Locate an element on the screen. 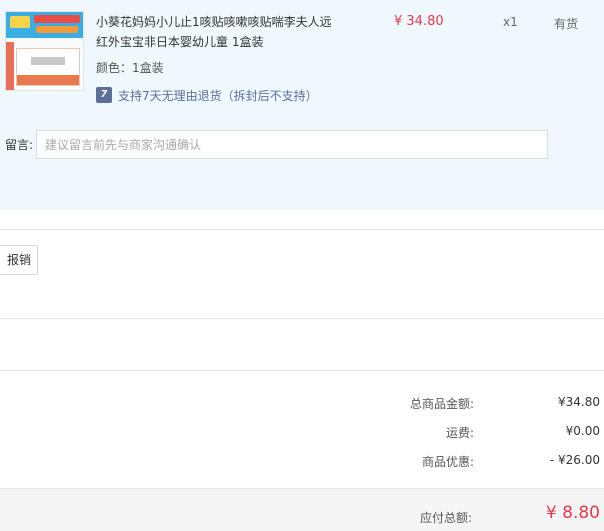 This screenshot has width=604, height=531. product-price: ¥ 34.80 is located at coordinates (419, 21).